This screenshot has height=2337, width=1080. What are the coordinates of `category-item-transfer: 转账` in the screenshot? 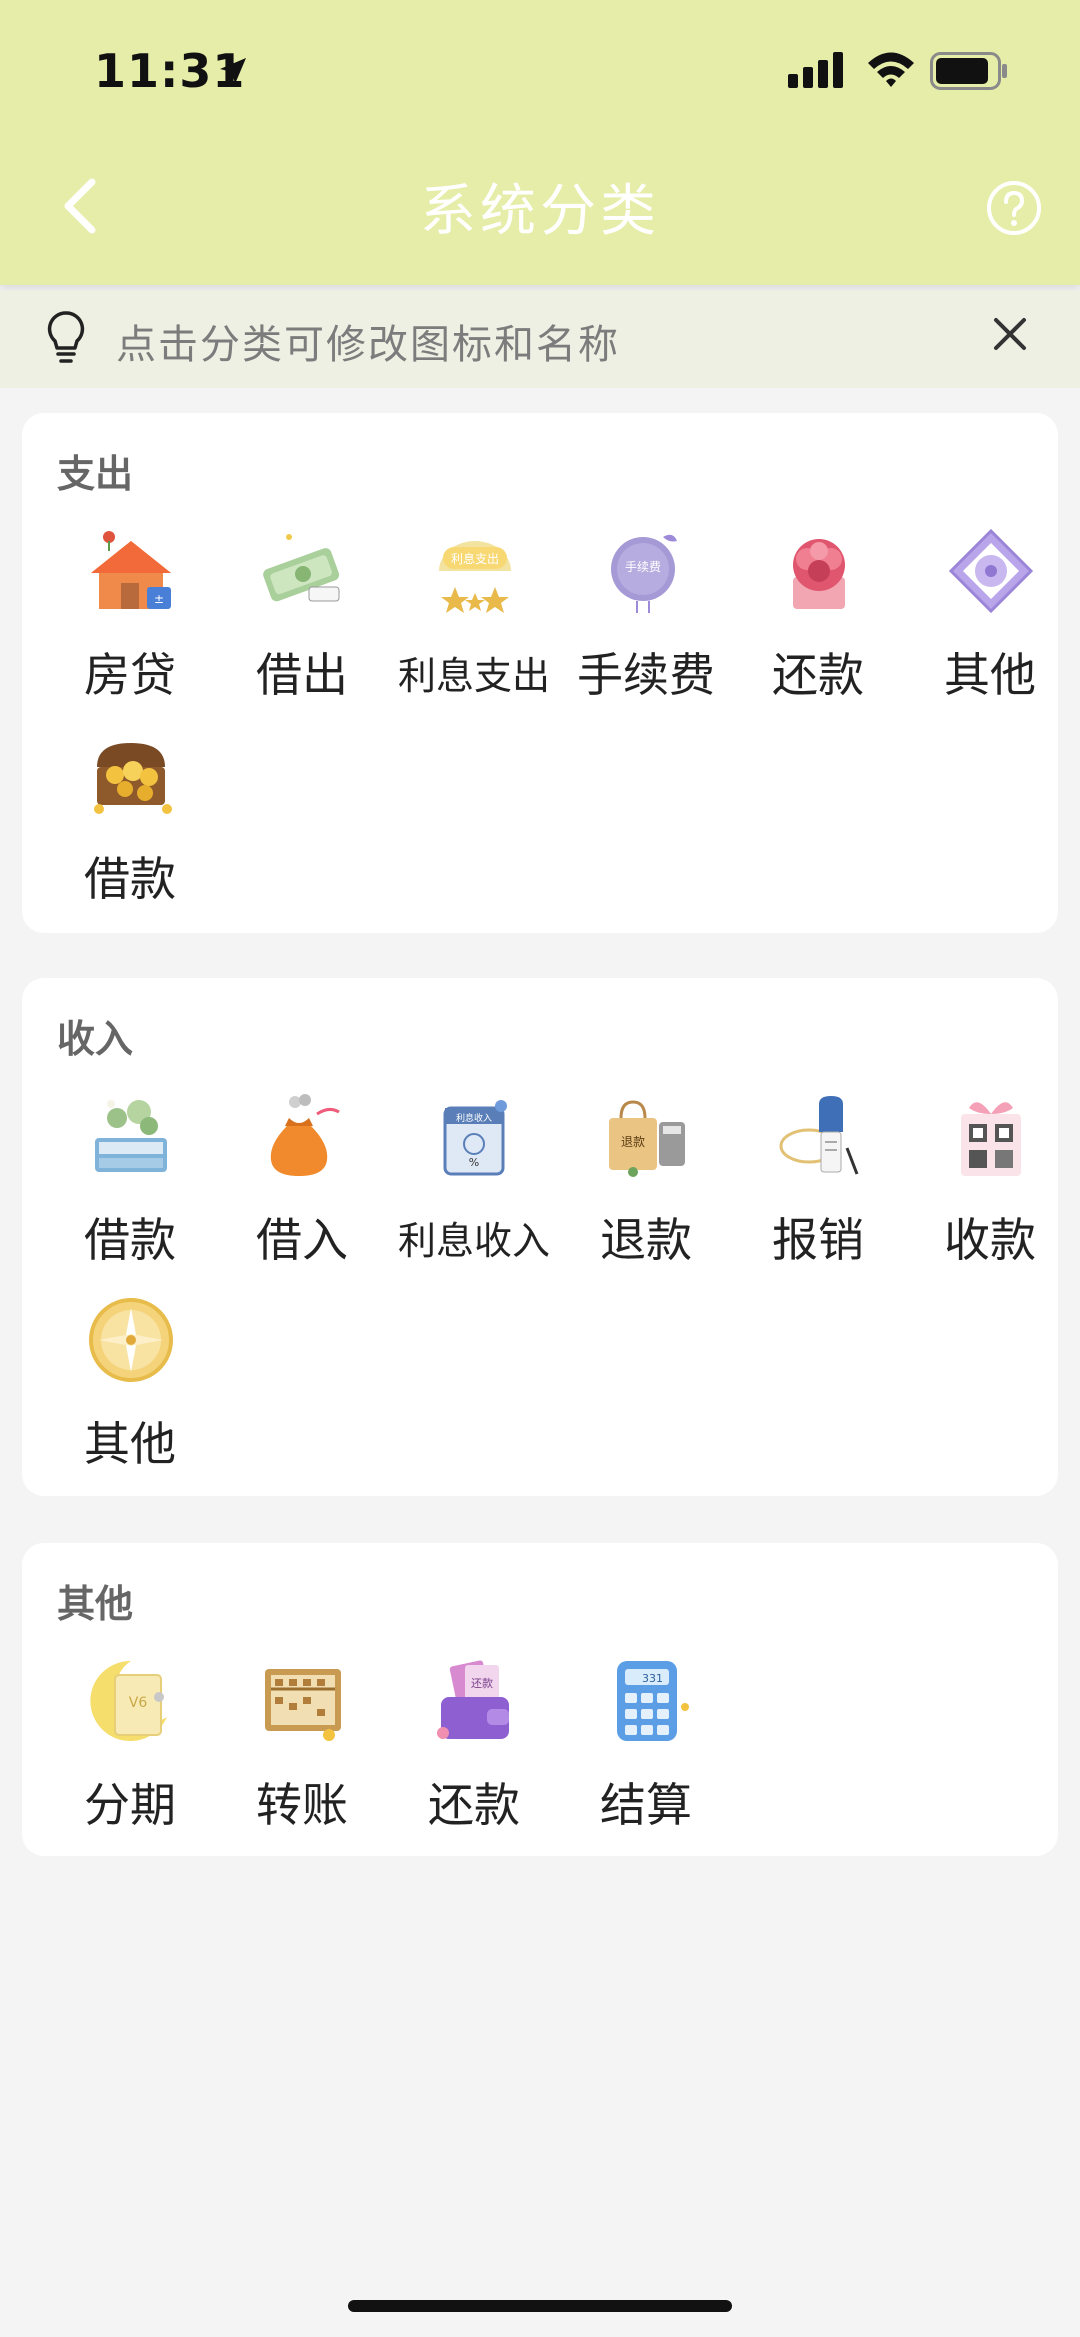 It's located at (302, 1757).